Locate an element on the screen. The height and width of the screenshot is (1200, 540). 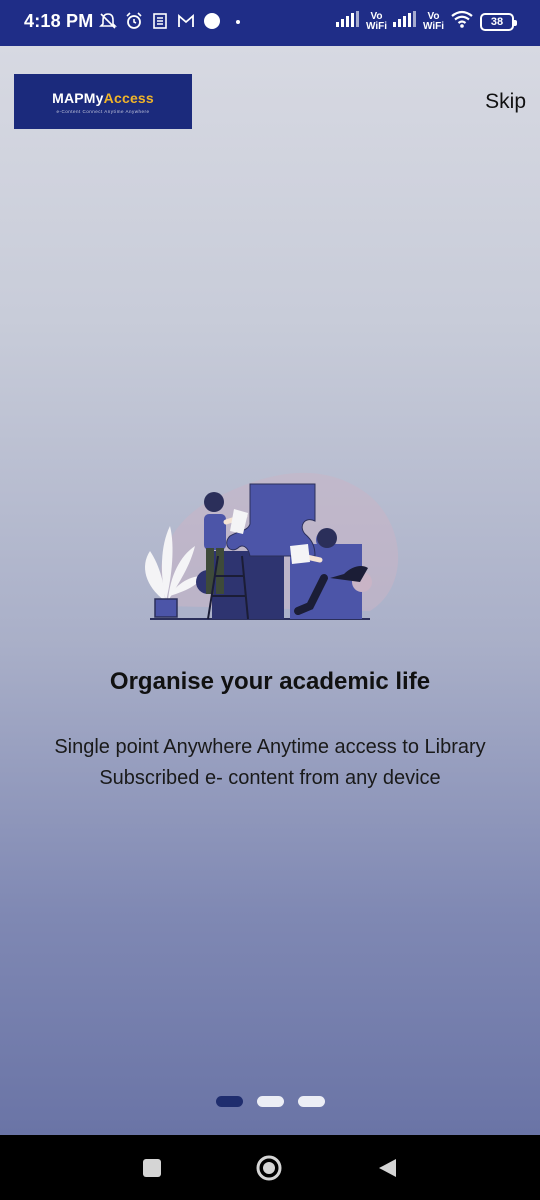
puzzle-illustration is located at coordinates (272, 546).